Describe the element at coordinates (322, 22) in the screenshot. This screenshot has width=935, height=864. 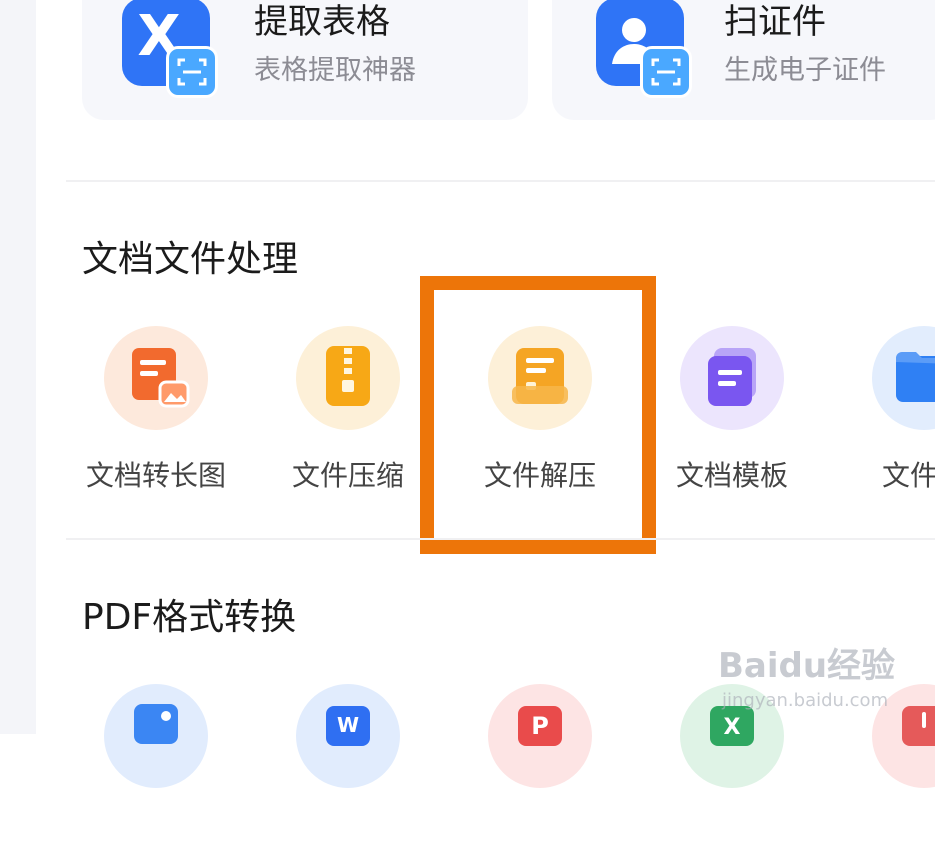
I see `card-title: 提取表格` at that location.